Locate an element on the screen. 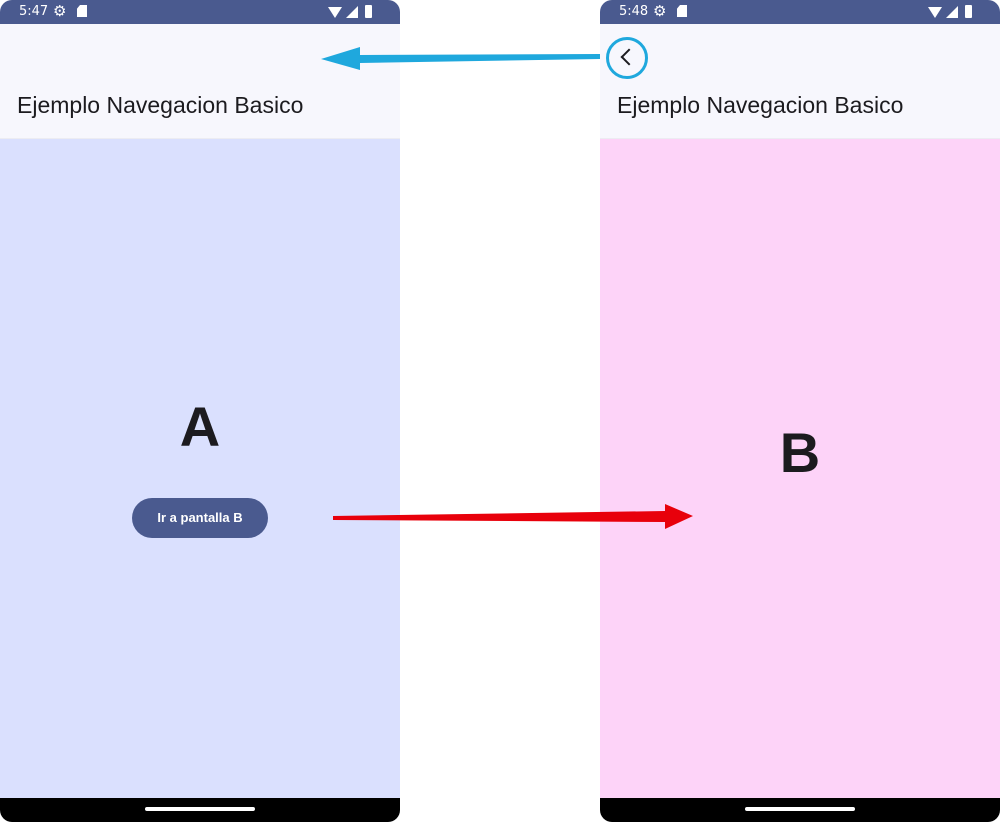 This screenshot has width=1000, height=822. status-time: 5:48 is located at coordinates (634, 11).